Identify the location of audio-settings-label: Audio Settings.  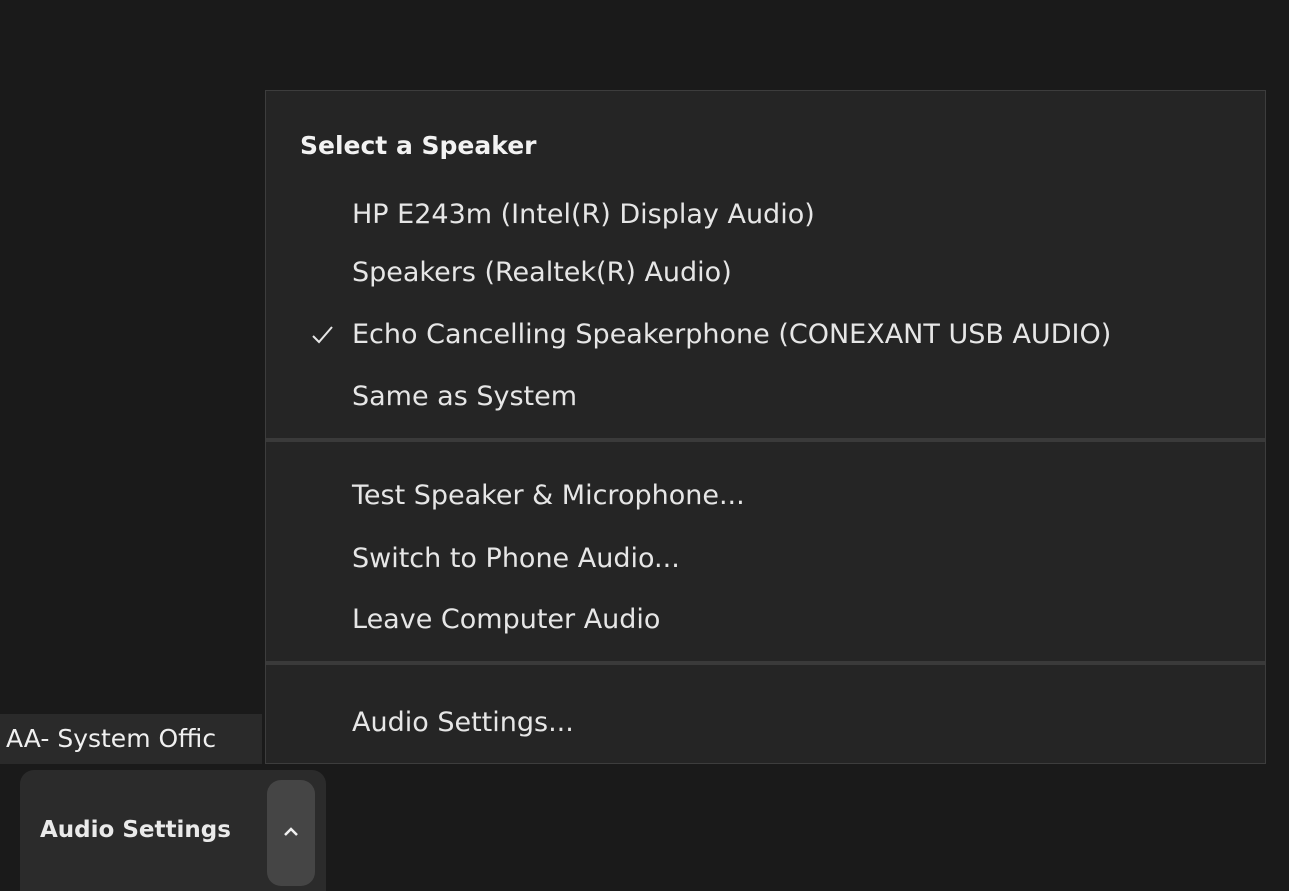
(135, 830).